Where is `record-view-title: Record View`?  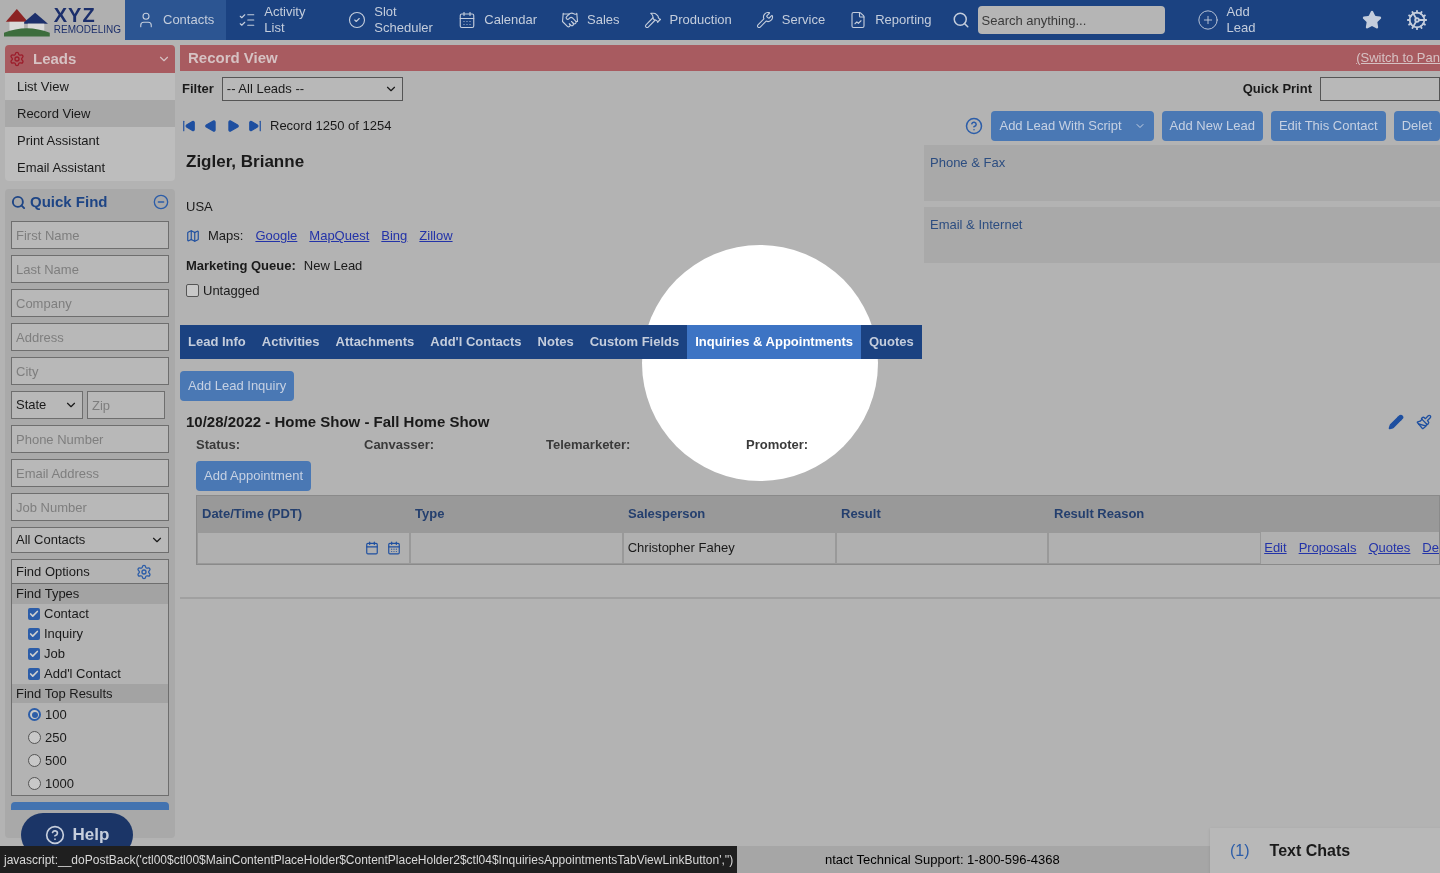
record-view-title: Record View is located at coordinates (233, 57).